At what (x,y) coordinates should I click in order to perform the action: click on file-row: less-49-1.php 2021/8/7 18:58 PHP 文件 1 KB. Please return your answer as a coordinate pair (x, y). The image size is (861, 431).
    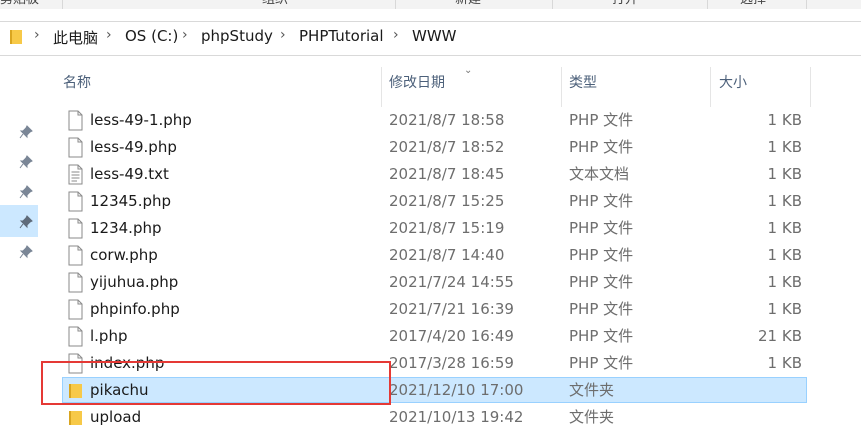
    Looking at the image, I should click on (450, 120).